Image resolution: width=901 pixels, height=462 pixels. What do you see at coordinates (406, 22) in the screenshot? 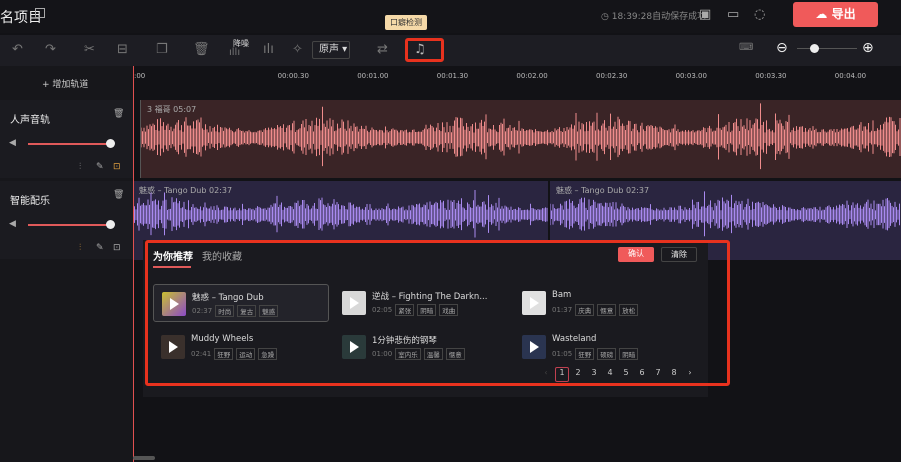
I see `tooltip: 口癖检测` at bounding box center [406, 22].